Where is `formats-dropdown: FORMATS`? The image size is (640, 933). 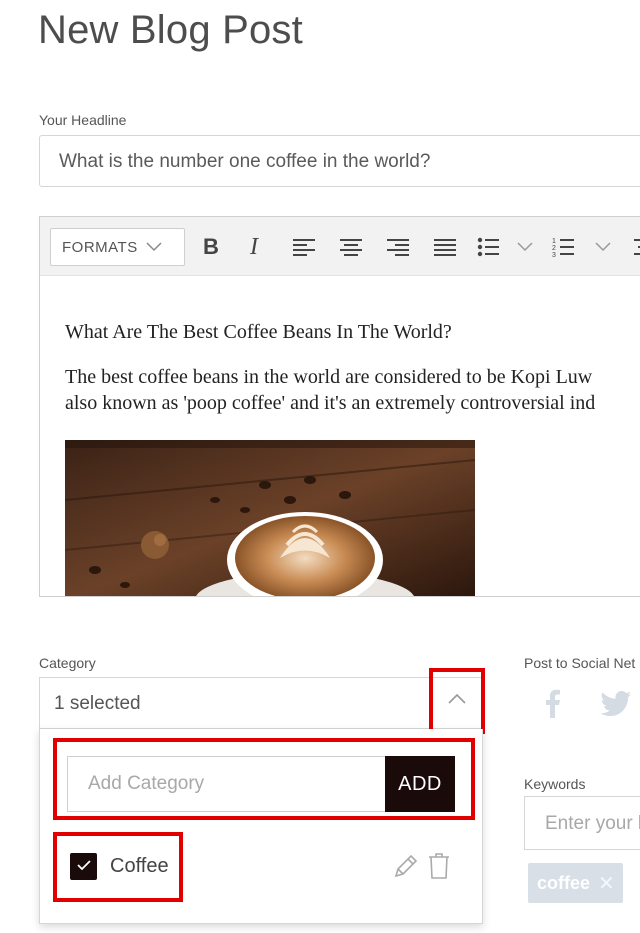 formats-dropdown: FORMATS is located at coordinates (117, 247).